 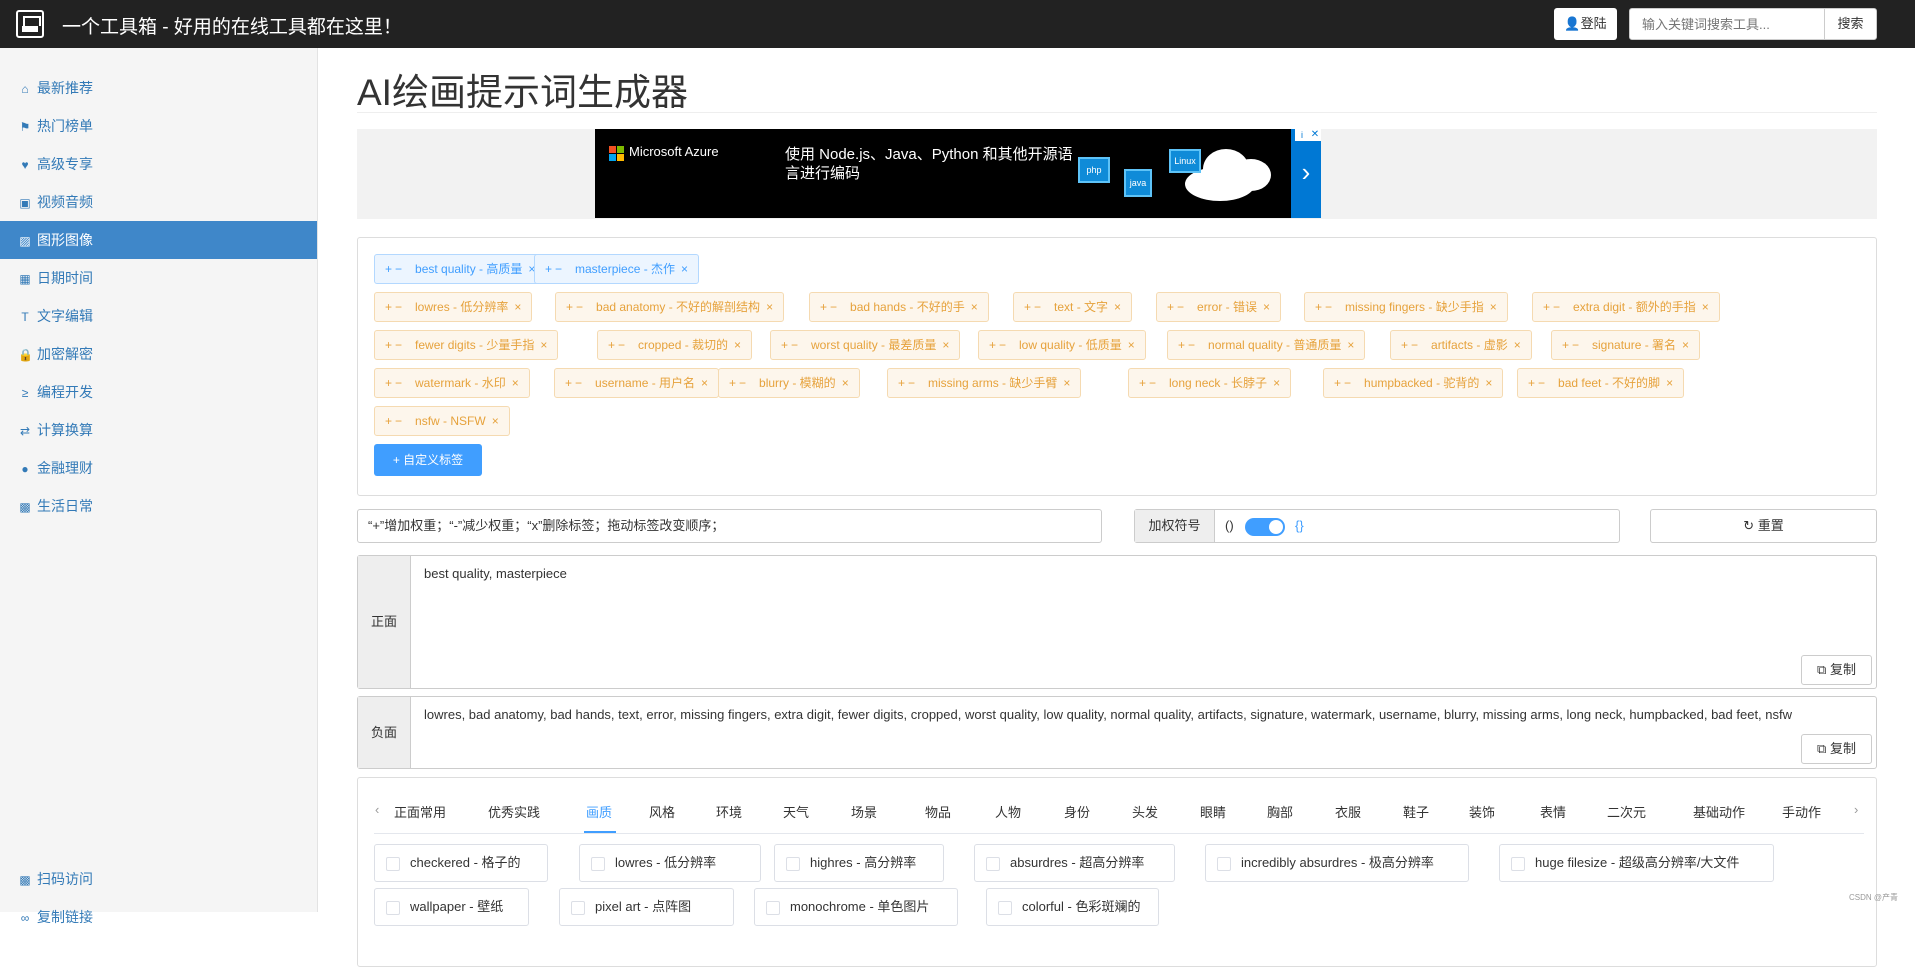 What do you see at coordinates (158, 316) in the screenshot?
I see `sidebar-item: T 文字编辑` at bounding box center [158, 316].